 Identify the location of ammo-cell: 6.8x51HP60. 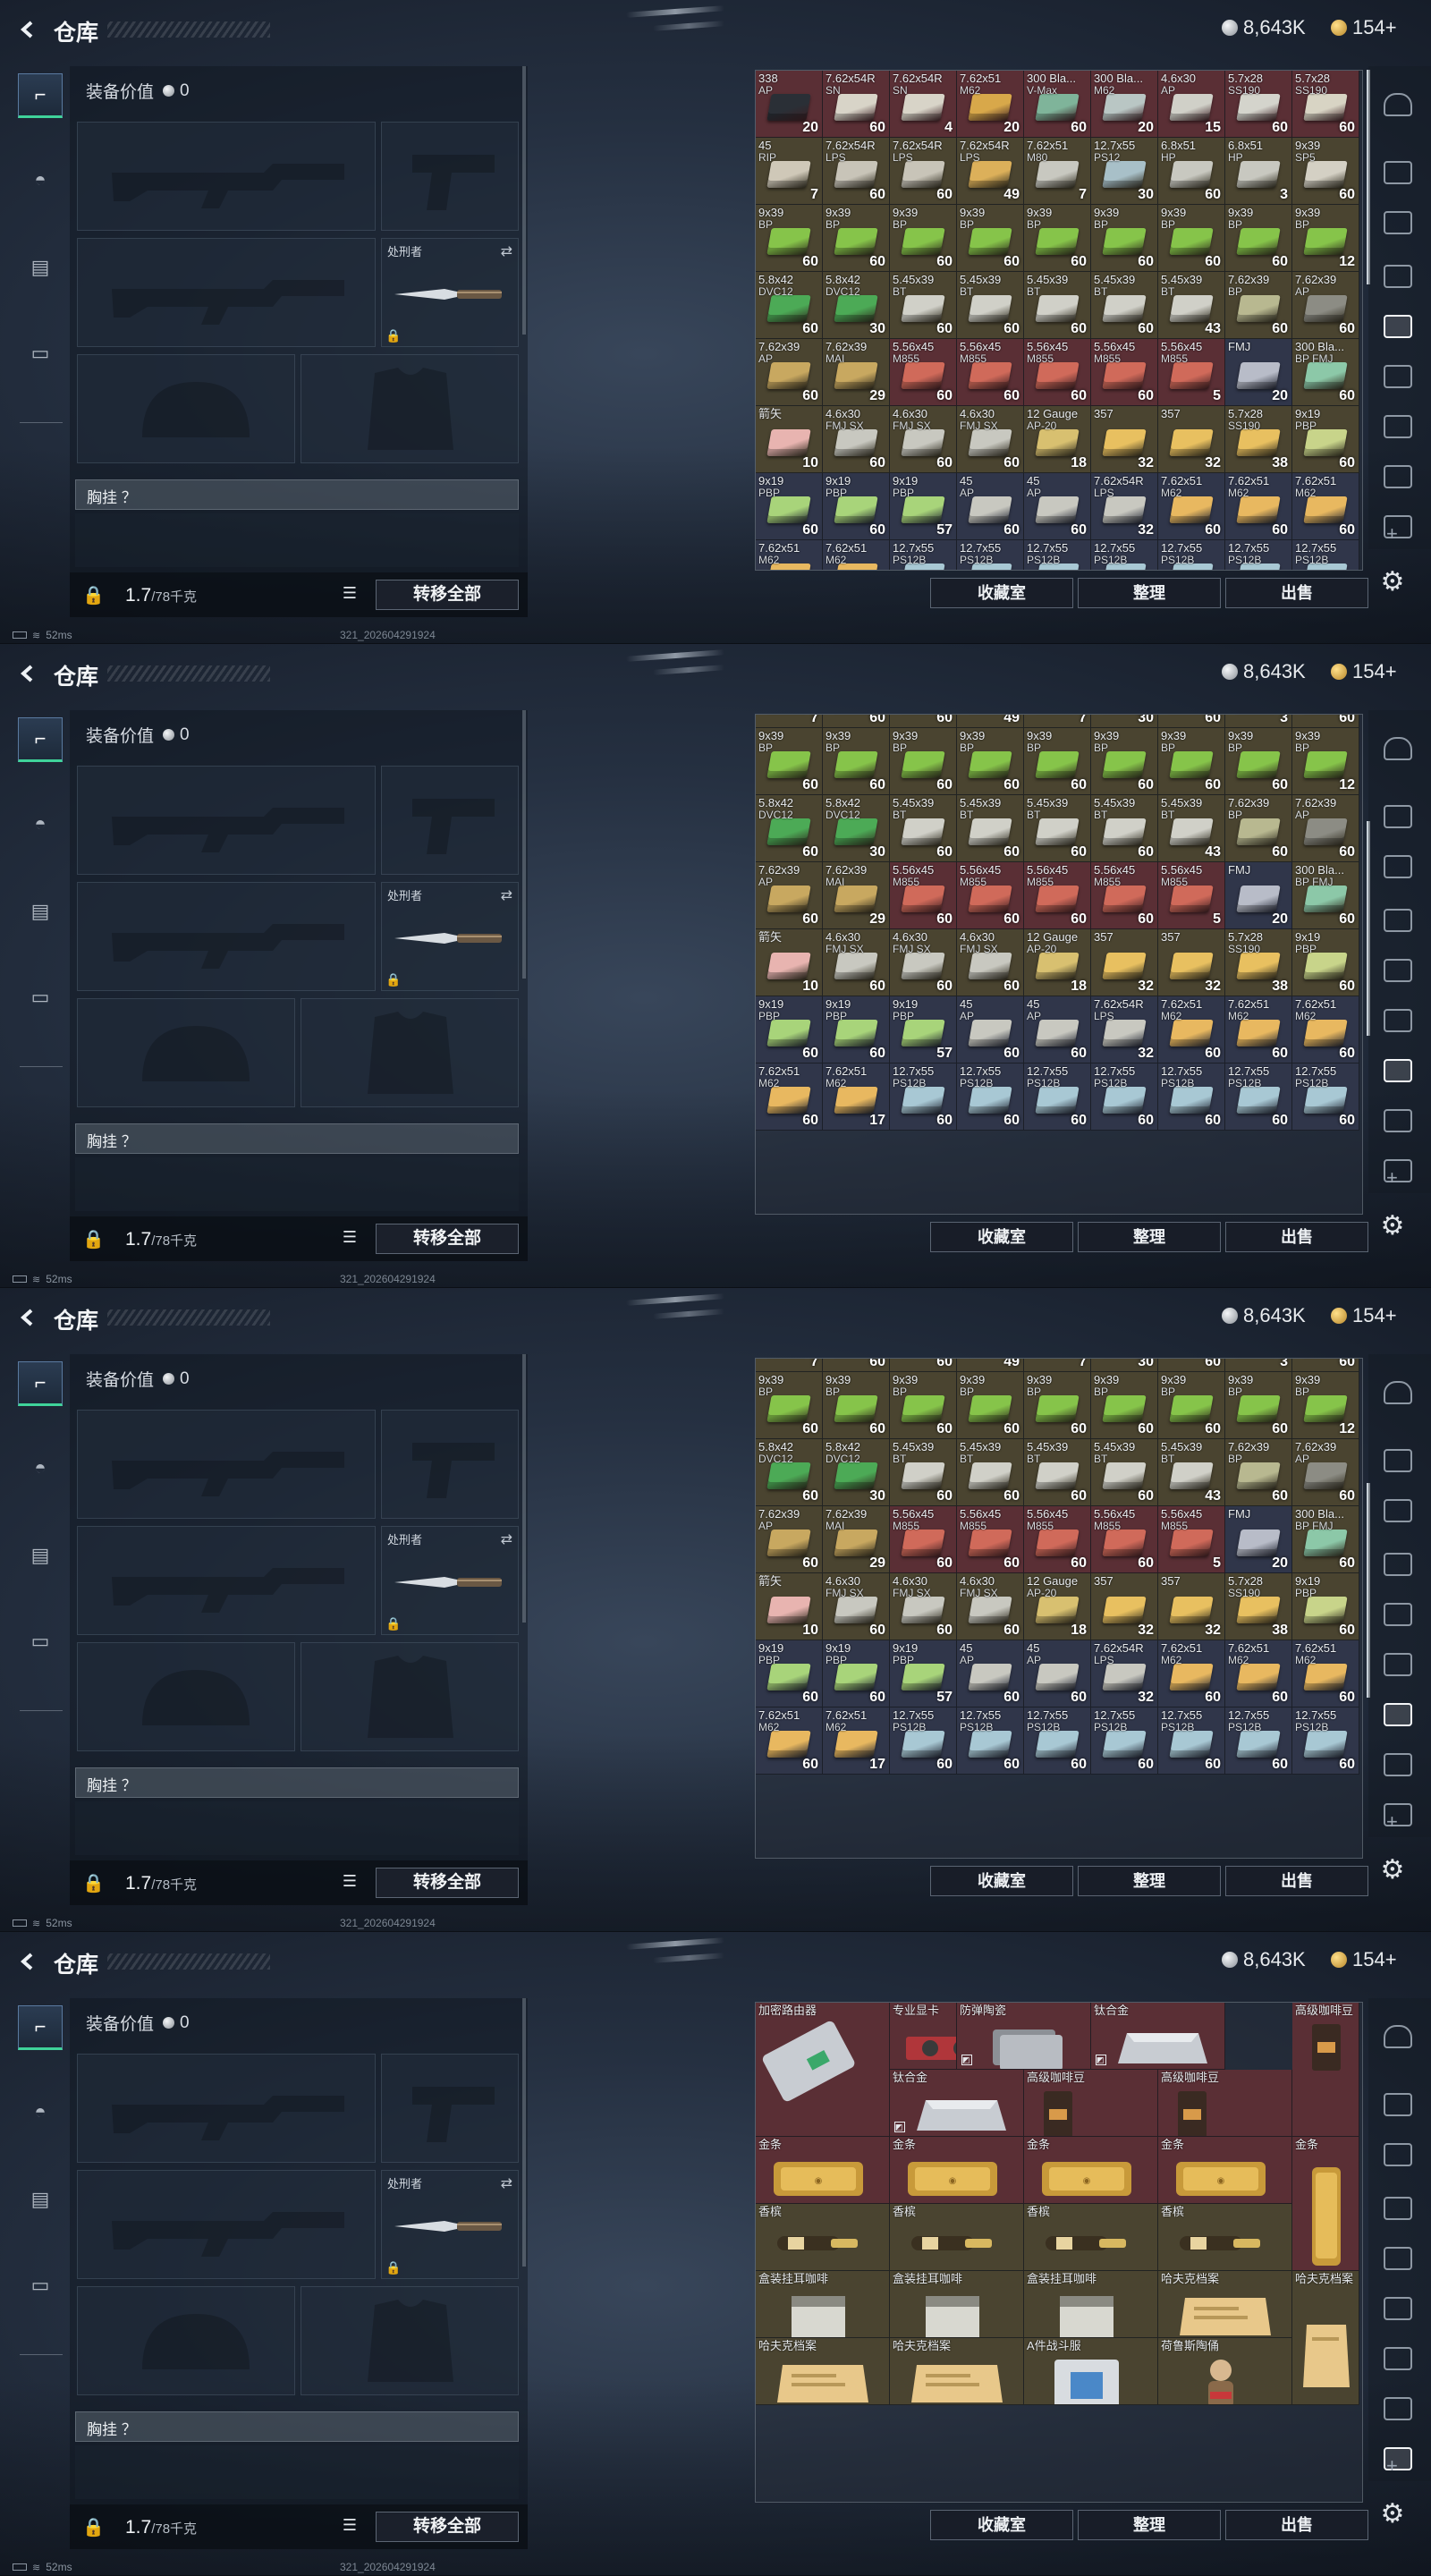
(1192, 721).